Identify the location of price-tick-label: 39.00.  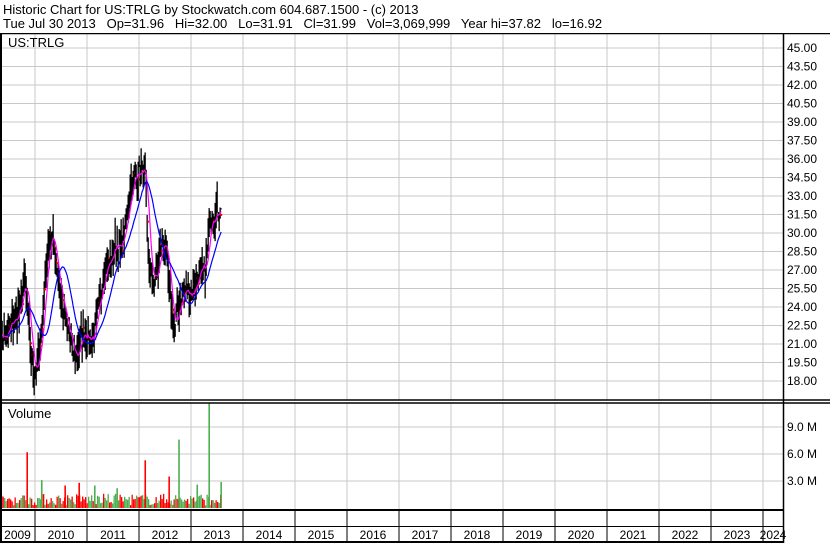
(802, 122).